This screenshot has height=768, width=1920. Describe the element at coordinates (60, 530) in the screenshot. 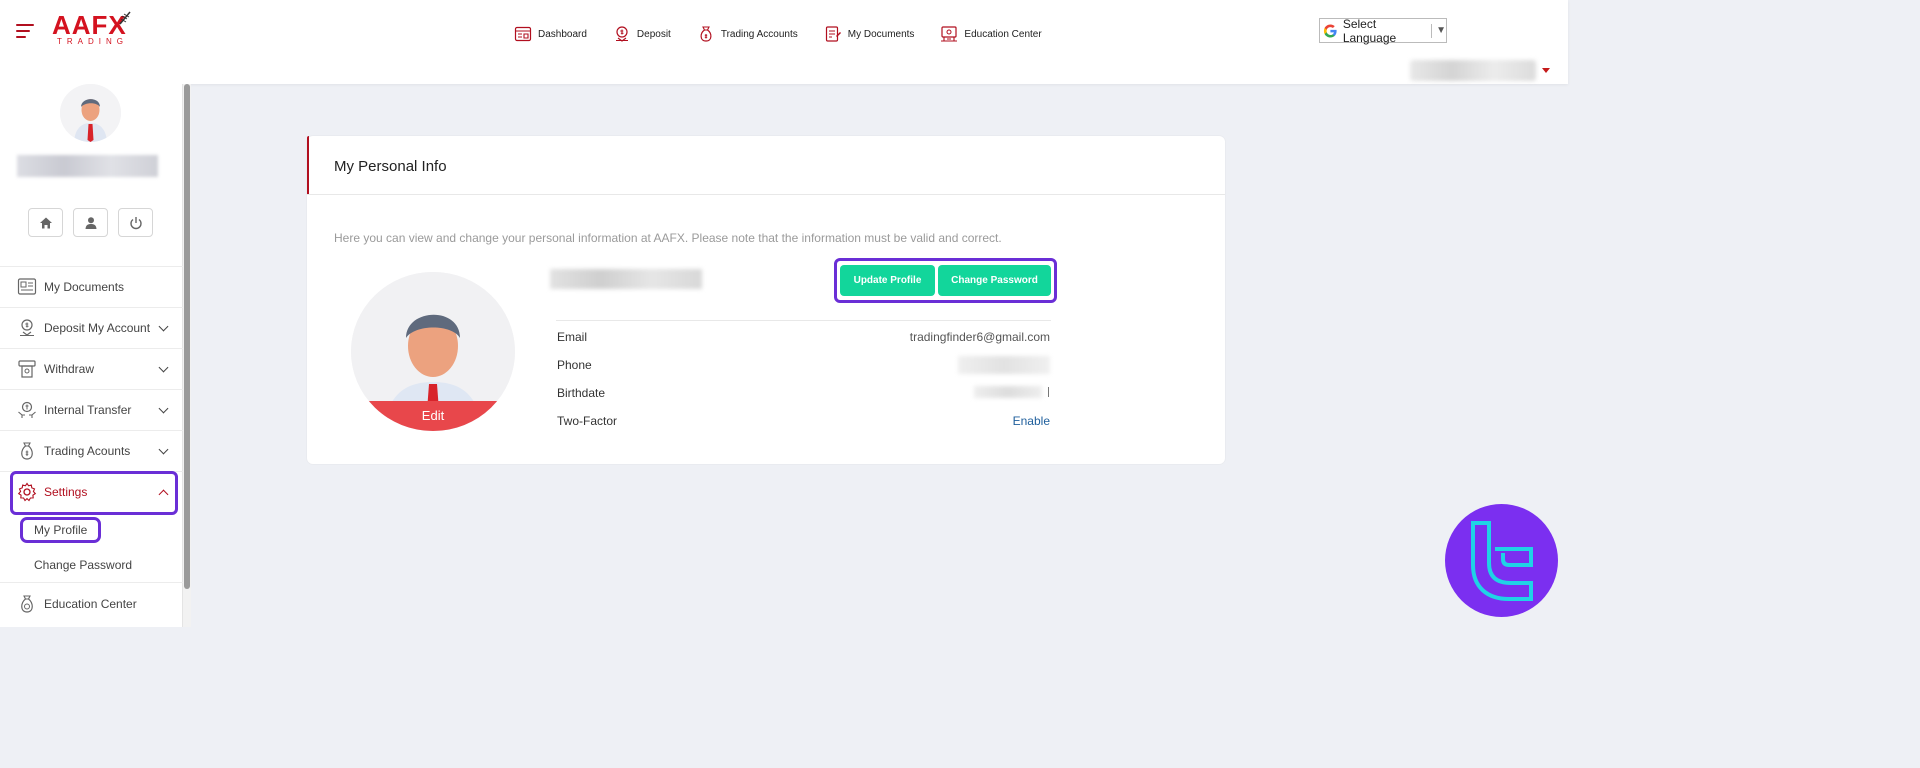

I see `my-profile-highlight` at that location.